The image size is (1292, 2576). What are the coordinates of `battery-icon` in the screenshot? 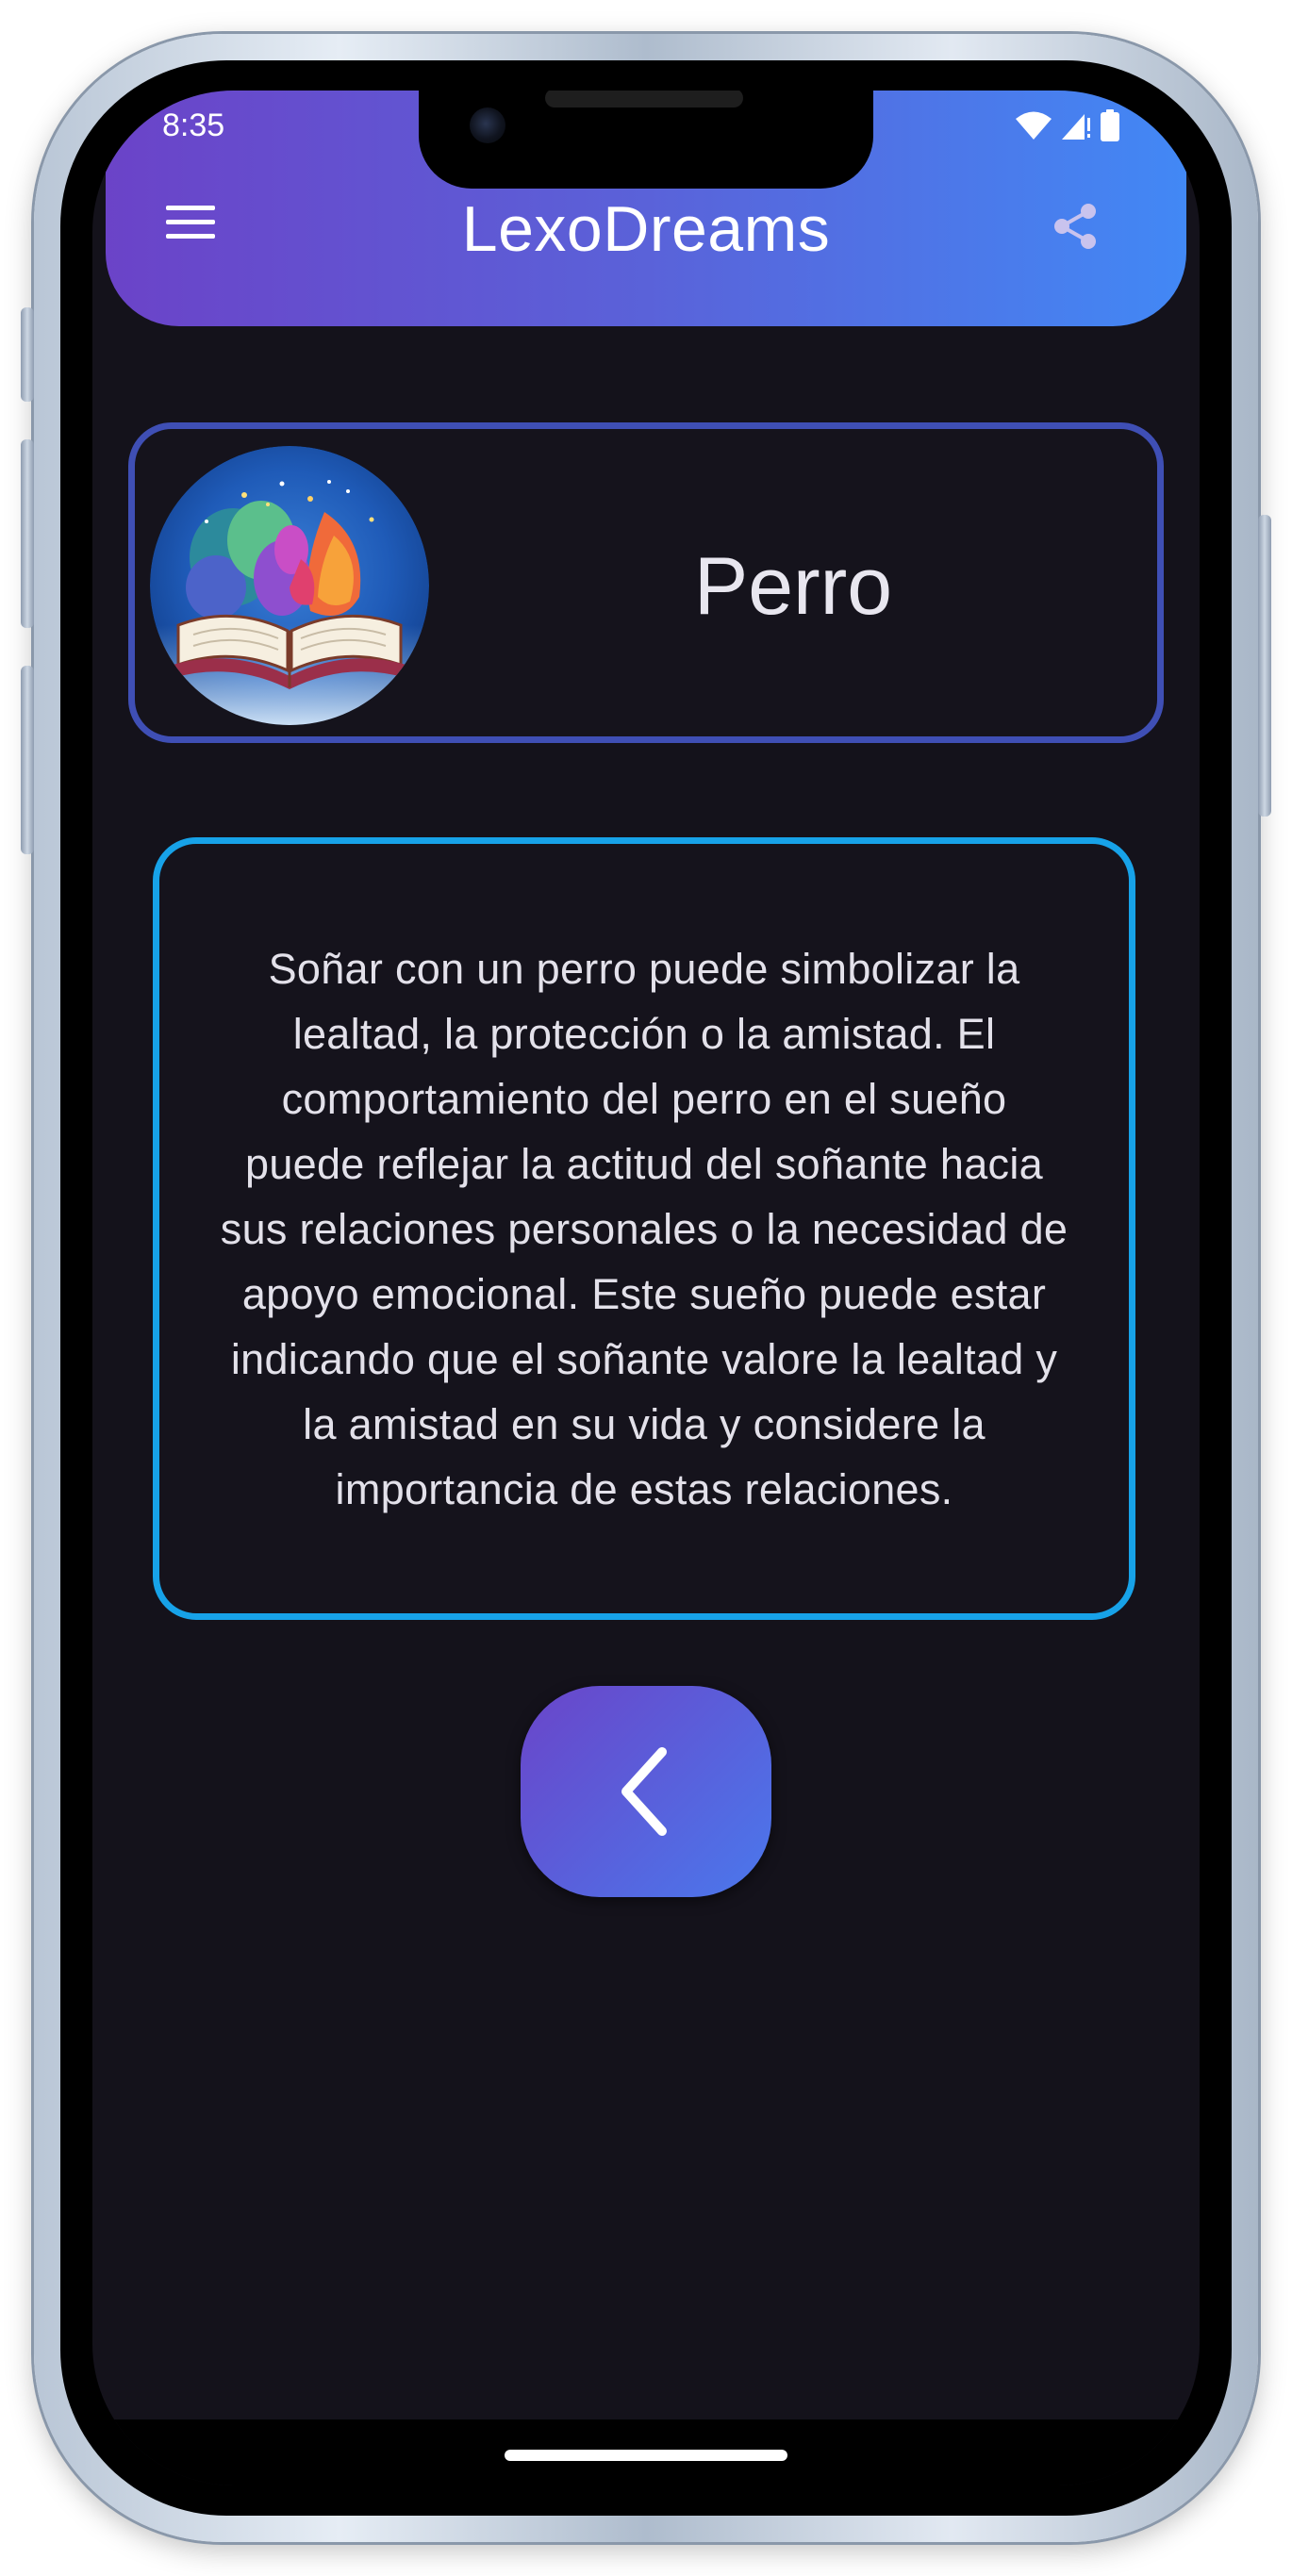 It's located at (1110, 125).